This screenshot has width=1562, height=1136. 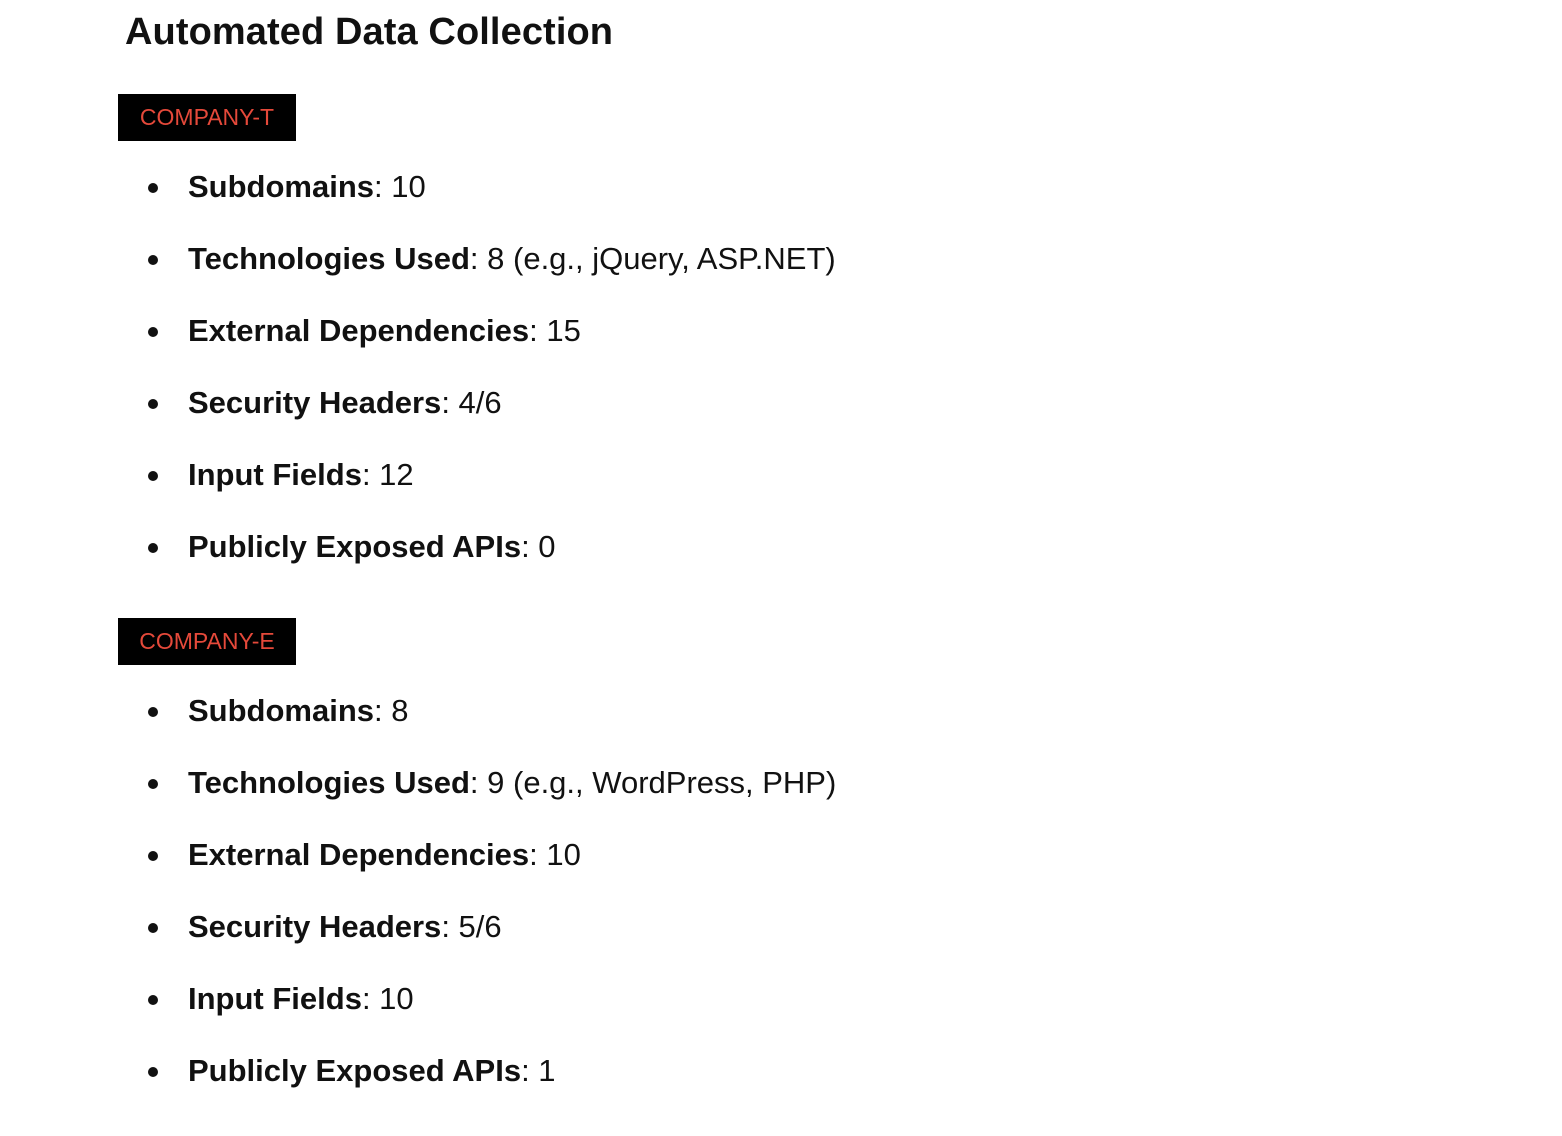 What do you see at coordinates (207, 117) in the screenshot?
I see `company-badge: COMPANY-T` at bounding box center [207, 117].